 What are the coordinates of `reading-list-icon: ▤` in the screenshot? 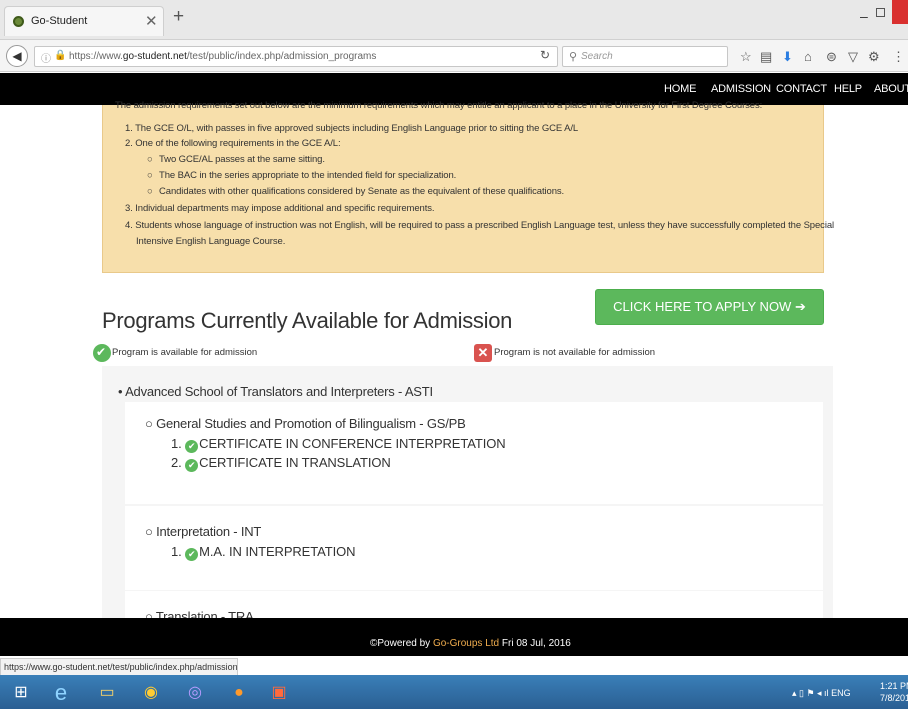 It's located at (766, 57).